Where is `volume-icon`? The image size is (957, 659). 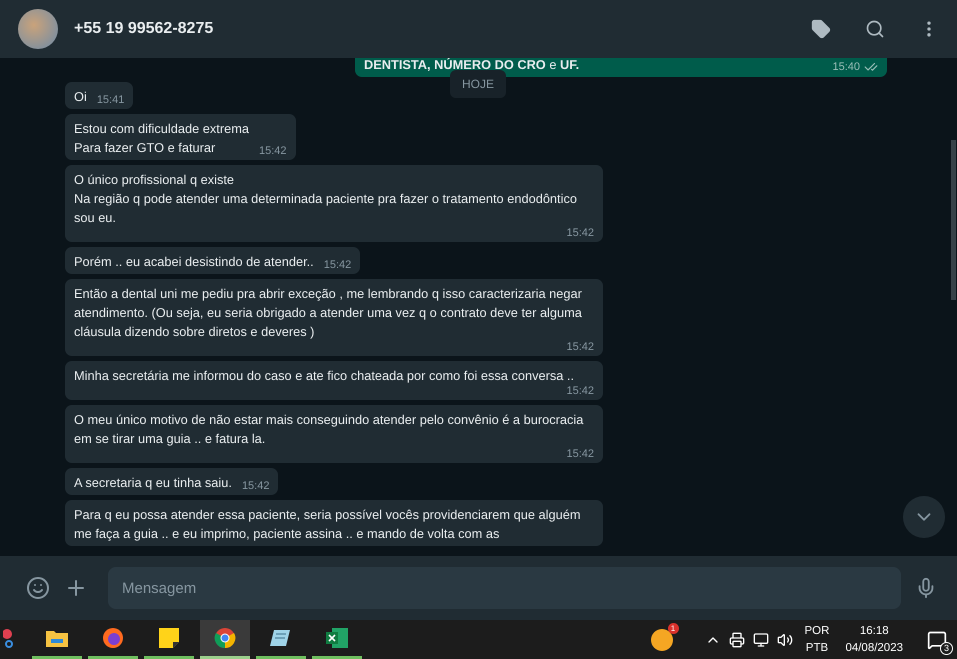 volume-icon is located at coordinates (784, 640).